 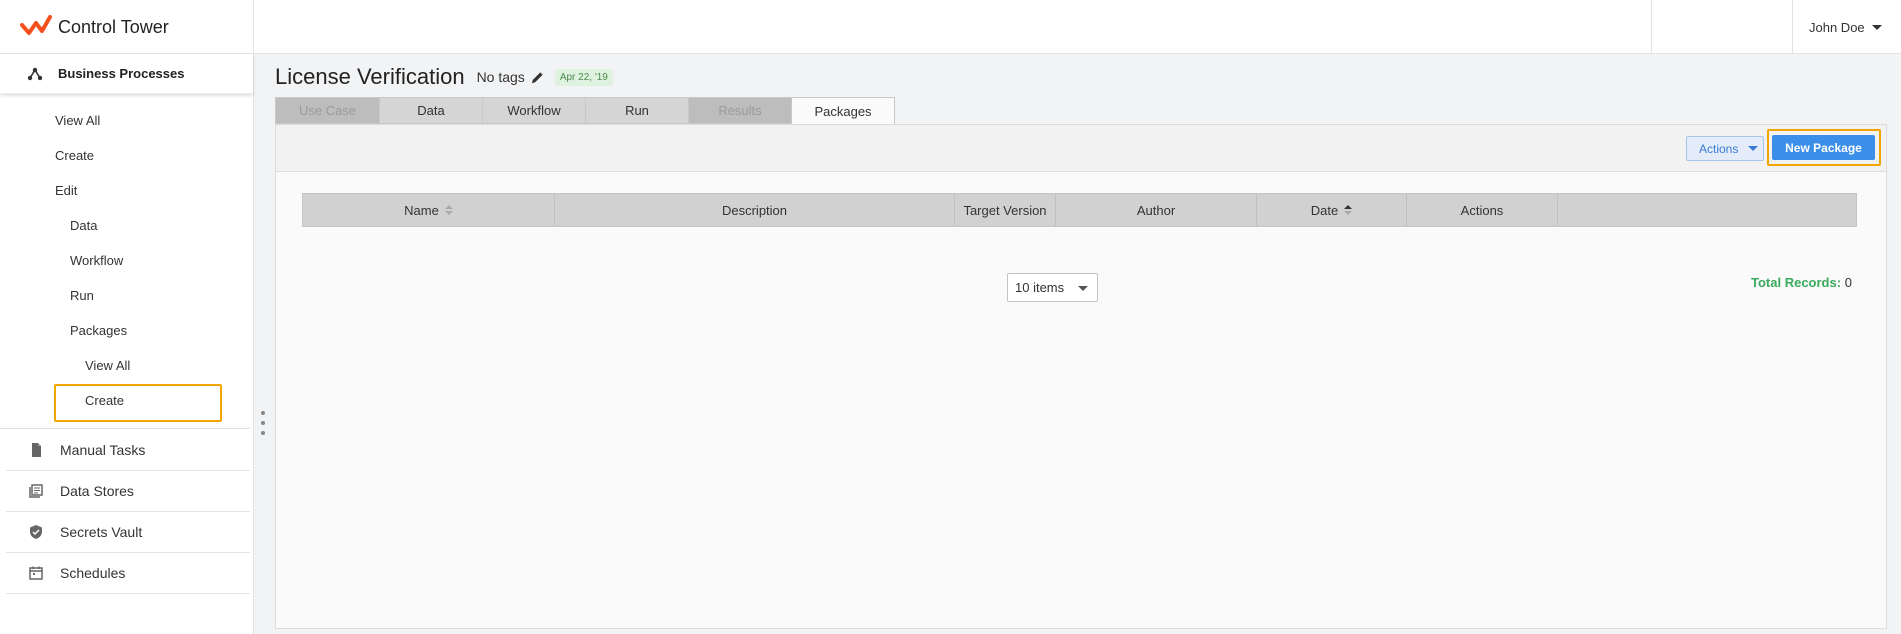 I want to click on sidebar-item-label: Manual Tasks, so click(x=103, y=450).